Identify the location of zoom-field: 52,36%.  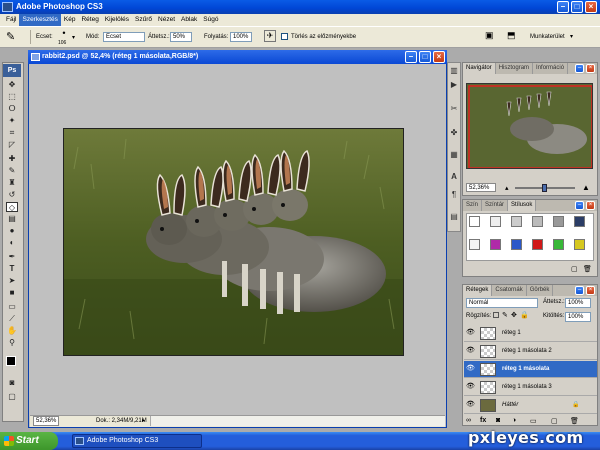
(46, 421).